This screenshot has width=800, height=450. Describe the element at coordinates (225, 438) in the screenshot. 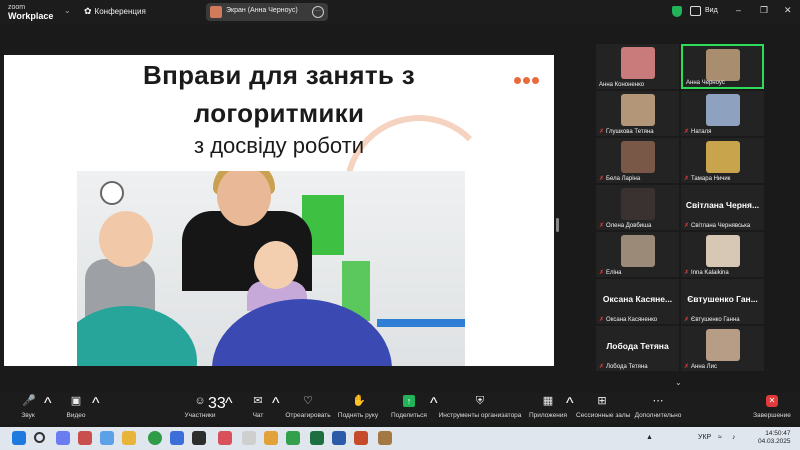

I see `zoom-active-icon` at that location.